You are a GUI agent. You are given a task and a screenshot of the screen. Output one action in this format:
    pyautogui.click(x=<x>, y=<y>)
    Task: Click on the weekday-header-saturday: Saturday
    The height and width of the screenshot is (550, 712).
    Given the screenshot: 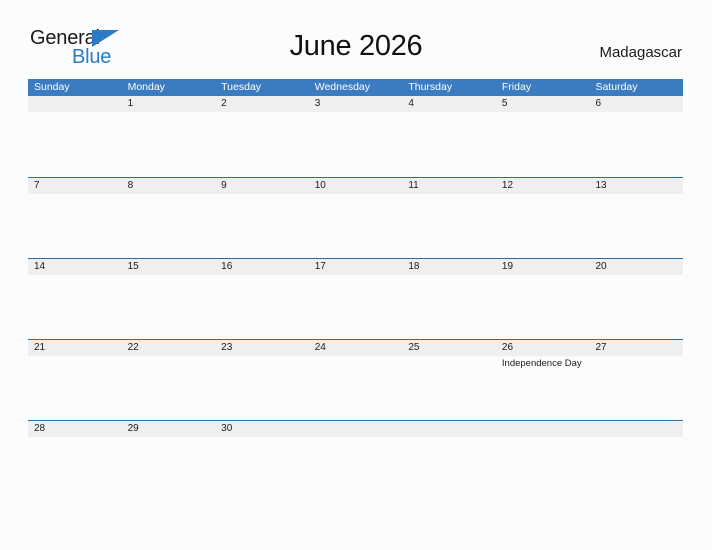 What is the action you would take?
    pyautogui.click(x=616, y=87)
    